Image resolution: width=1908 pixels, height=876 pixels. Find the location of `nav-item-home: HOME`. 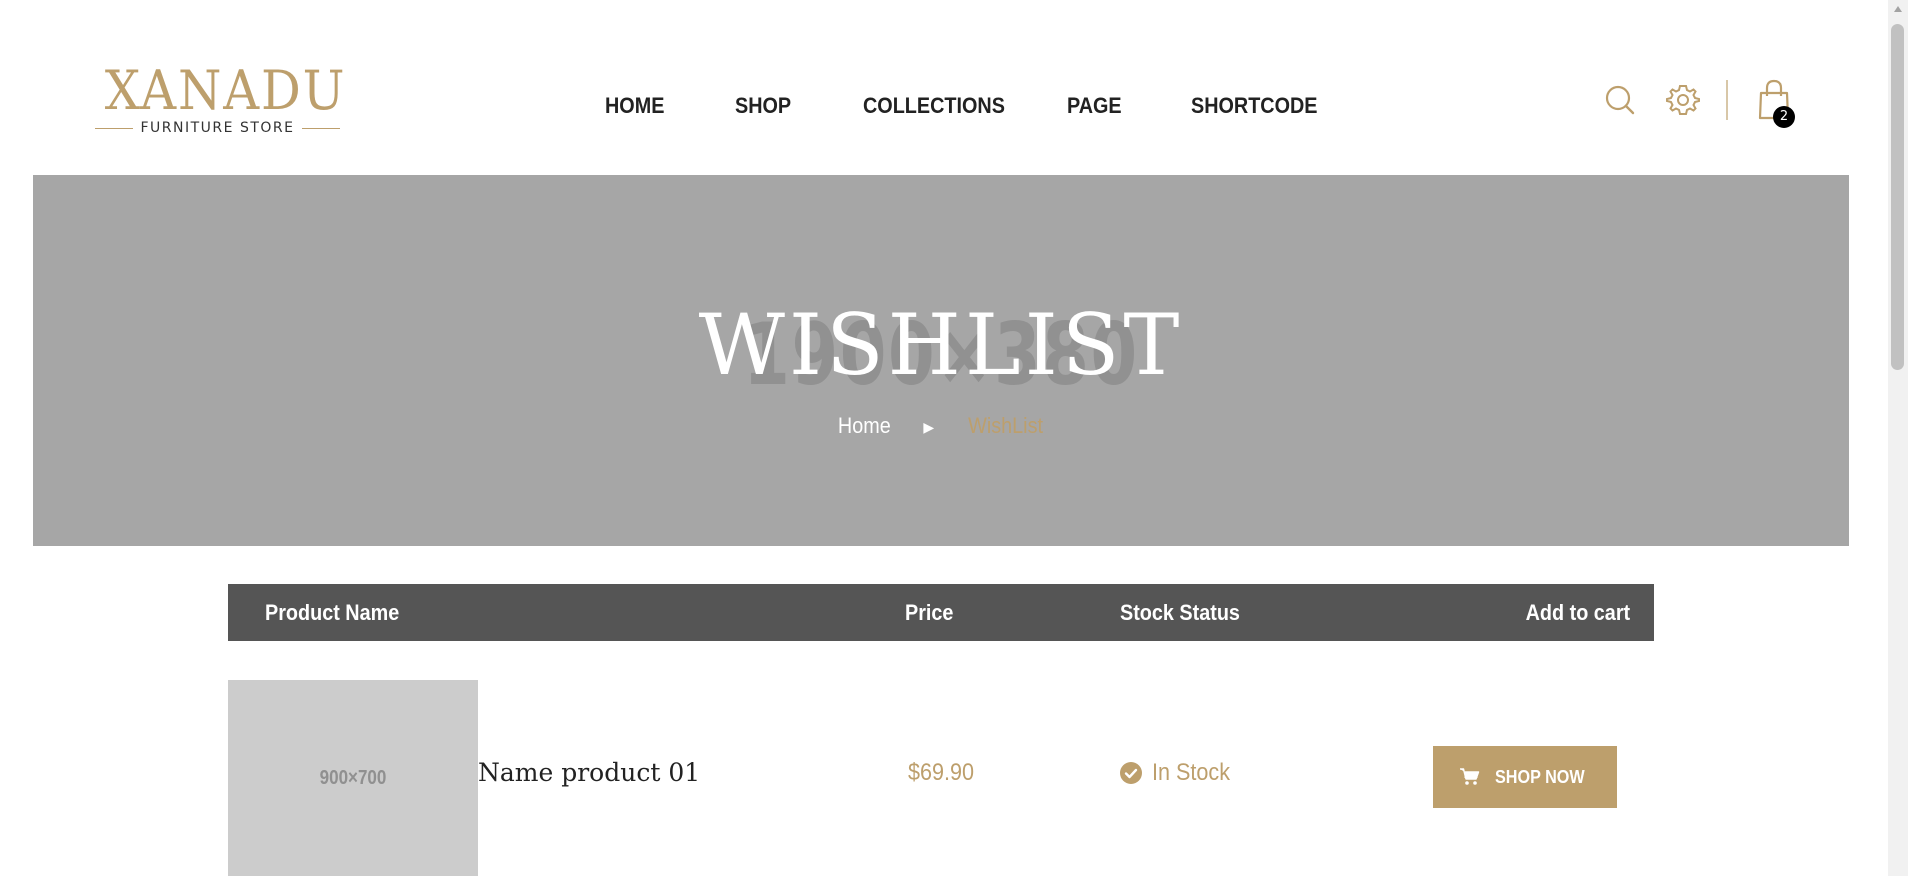

nav-item-home: HOME is located at coordinates (634, 106).